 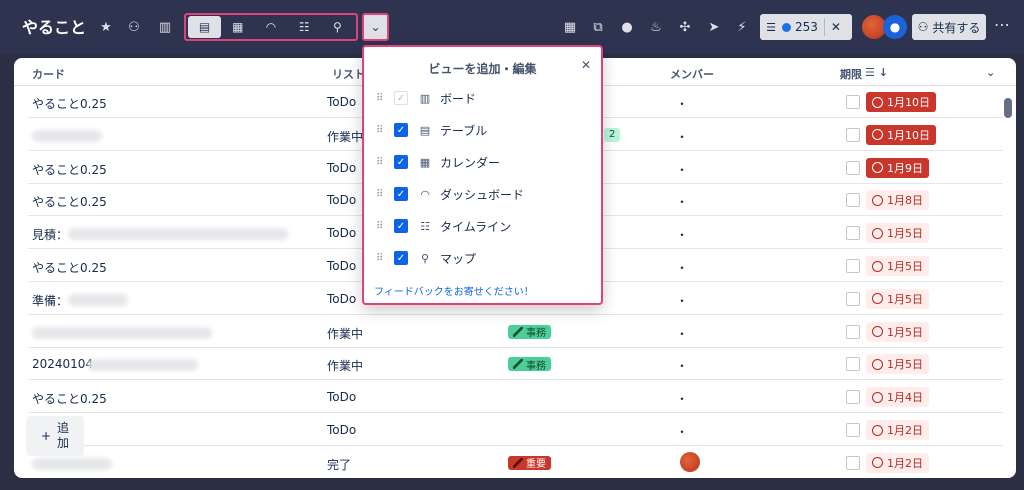 I want to click on more-options-icon: ⋯, so click(x=1002, y=24).